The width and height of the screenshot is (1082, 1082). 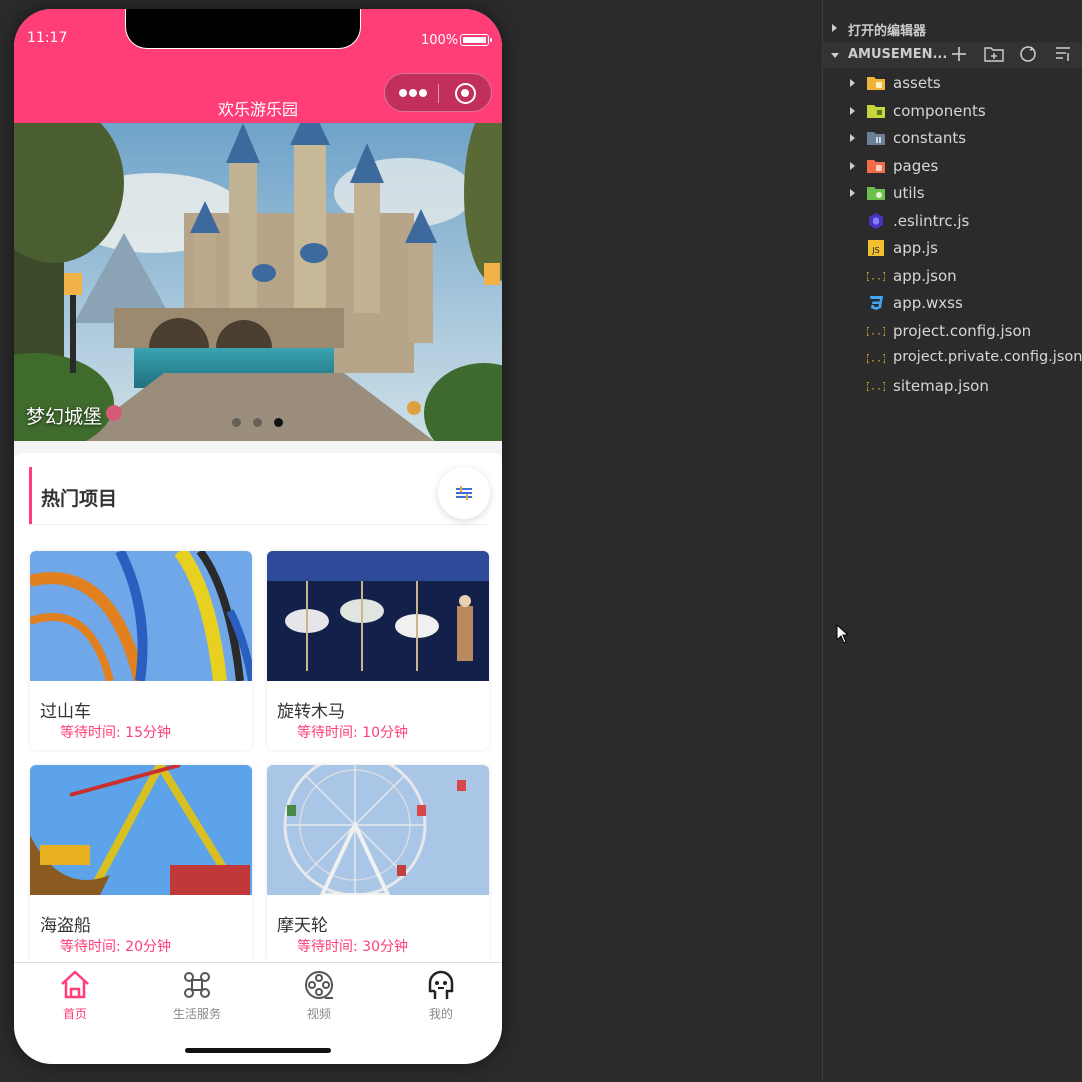 What do you see at coordinates (1028, 56) in the screenshot?
I see `refresh-icon` at bounding box center [1028, 56].